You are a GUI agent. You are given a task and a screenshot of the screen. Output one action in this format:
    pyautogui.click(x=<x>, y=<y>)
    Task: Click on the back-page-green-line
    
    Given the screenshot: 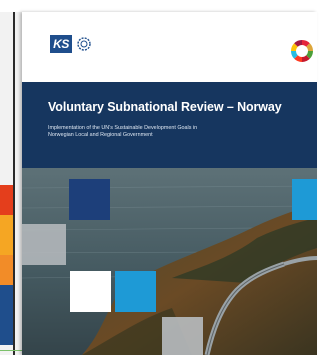 What is the action you would take?
    pyautogui.click(x=11, y=350)
    